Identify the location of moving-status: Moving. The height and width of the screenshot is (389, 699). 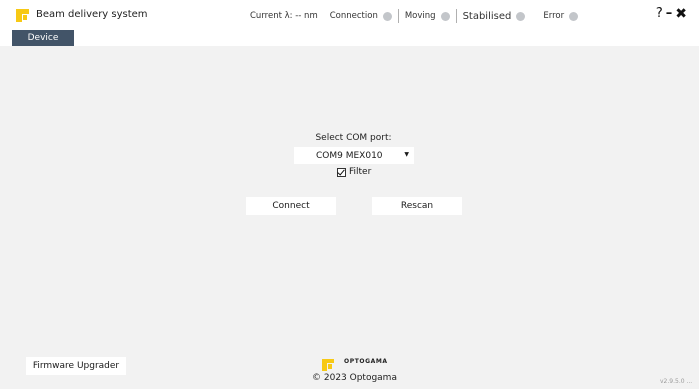
(427, 16).